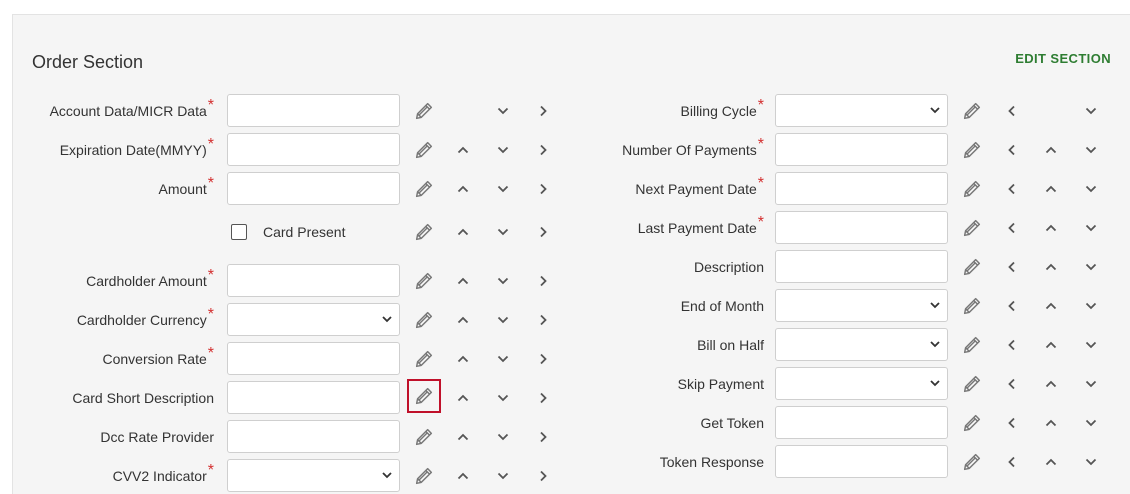 This screenshot has width=1130, height=494. What do you see at coordinates (1091, 267) in the screenshot?
I see `chevron-down-button-description` at bounding box center [1091, 267].